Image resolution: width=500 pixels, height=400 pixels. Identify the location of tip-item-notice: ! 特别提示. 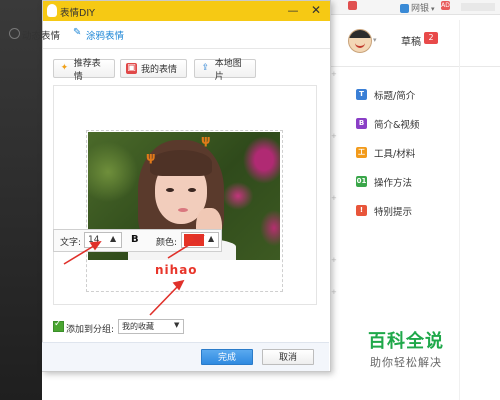
(408, 210).